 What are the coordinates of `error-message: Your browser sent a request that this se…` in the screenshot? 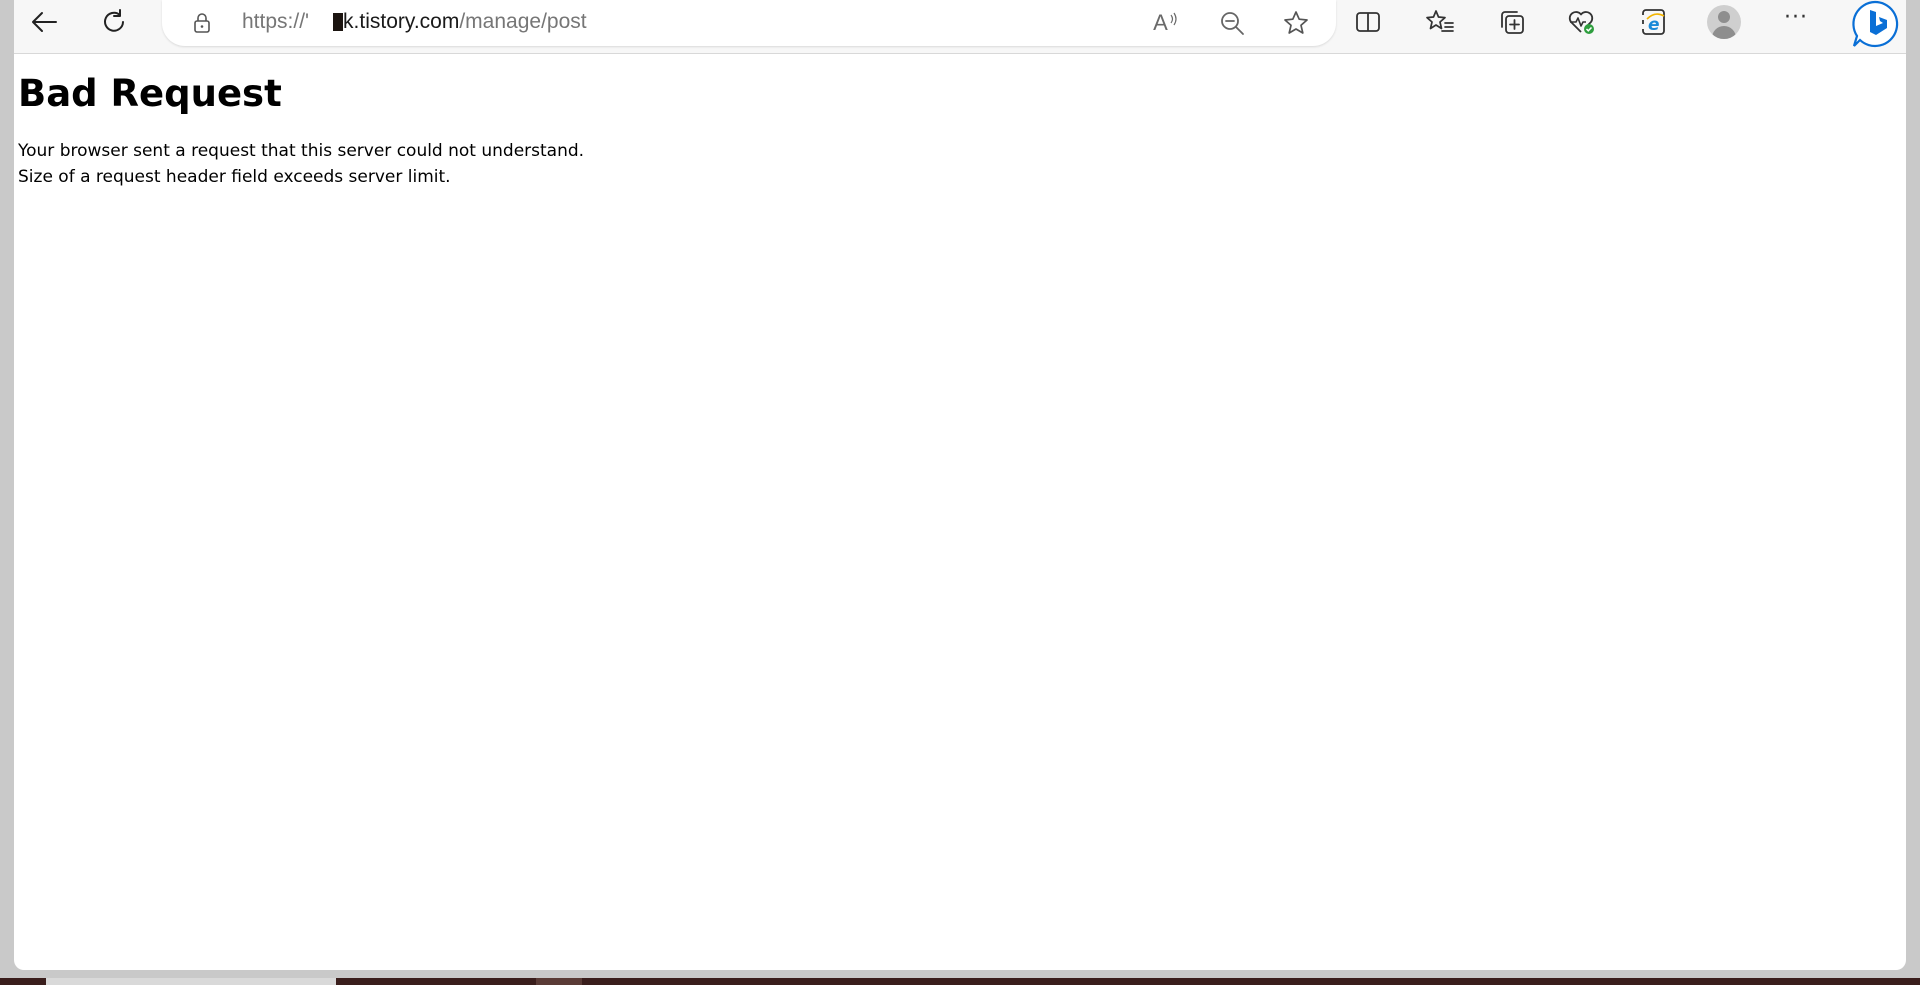 It's located at (962, 164).